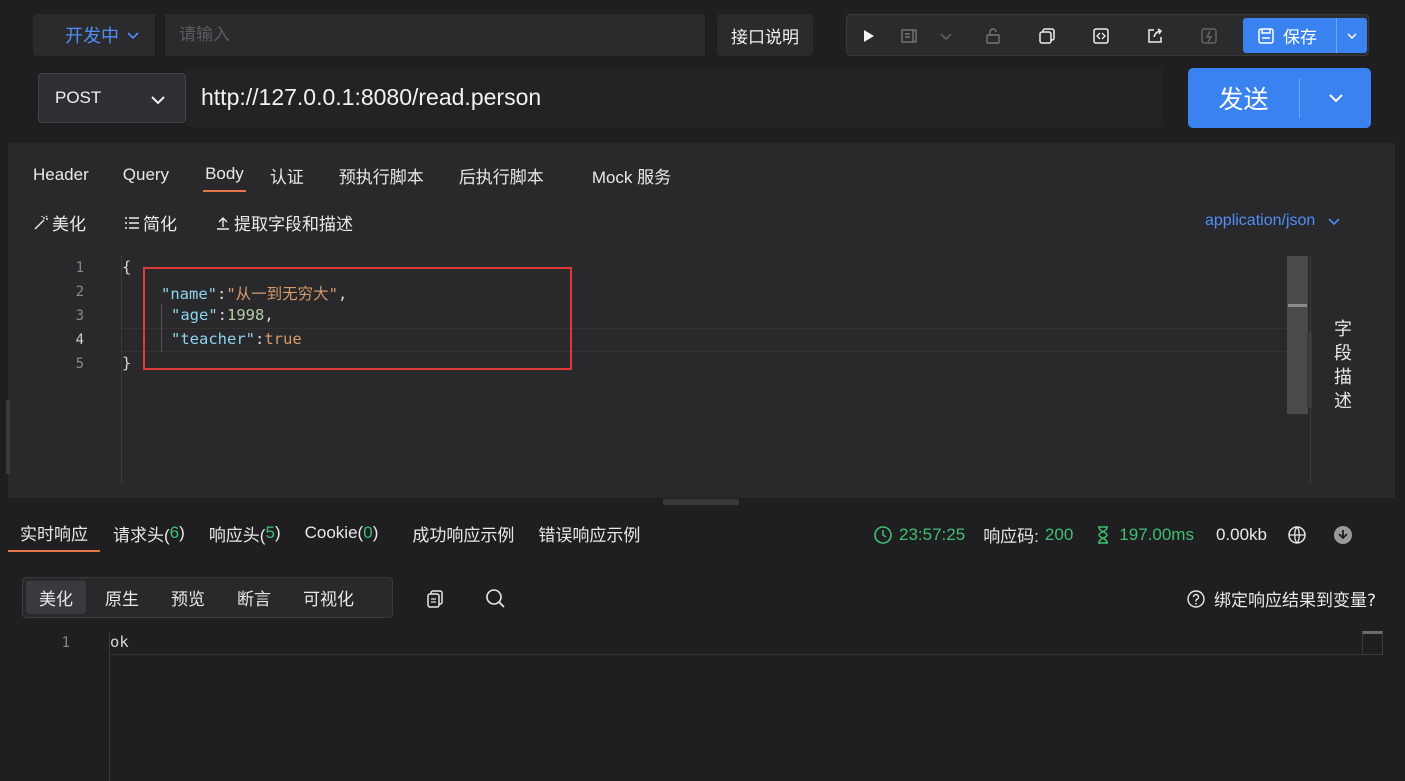  I want to click on response-time: 23:57:25, so click(919, 535).